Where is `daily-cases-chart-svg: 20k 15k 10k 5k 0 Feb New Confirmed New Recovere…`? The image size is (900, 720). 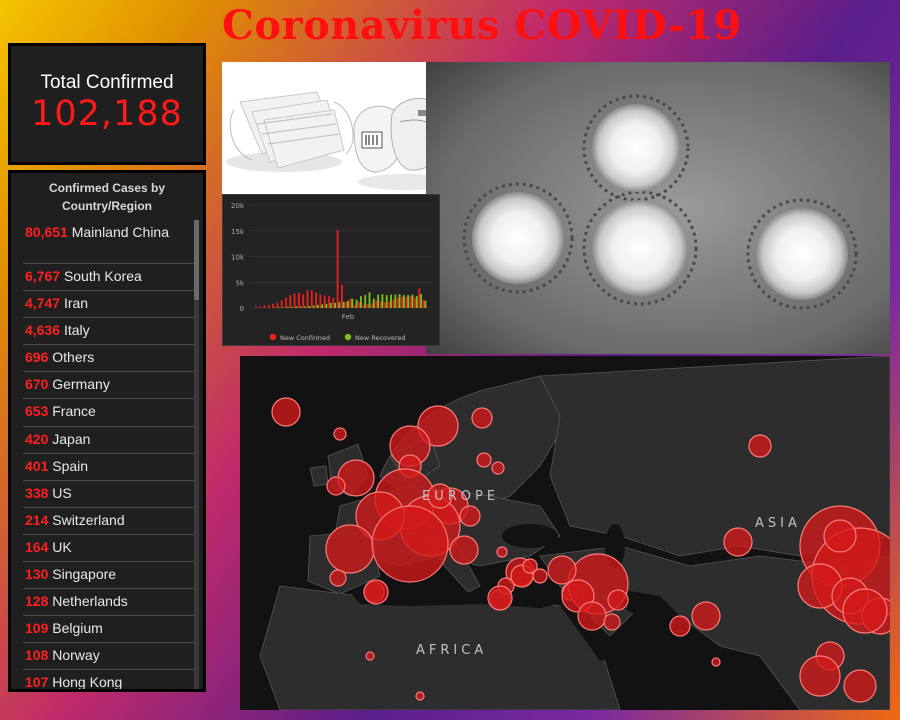
daily-cases-chart-svg: 20k 15k 10k 5k 0 Feb New Confirmed New Recovere… is located at coordinates (332, 272).